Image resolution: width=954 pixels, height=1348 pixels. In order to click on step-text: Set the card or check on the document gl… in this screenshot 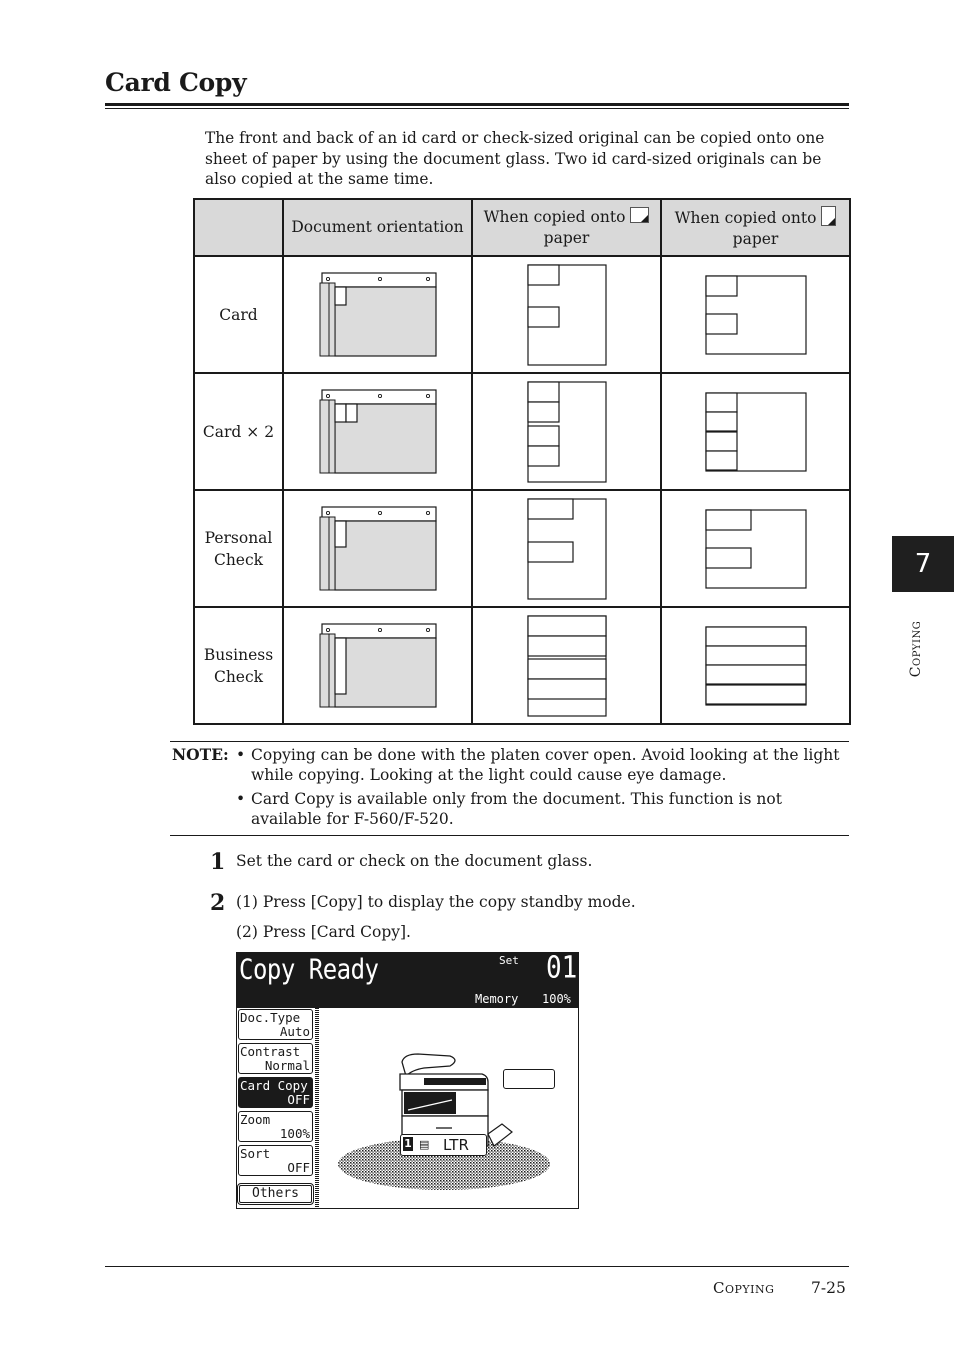, I will do `click(414, 861)`.